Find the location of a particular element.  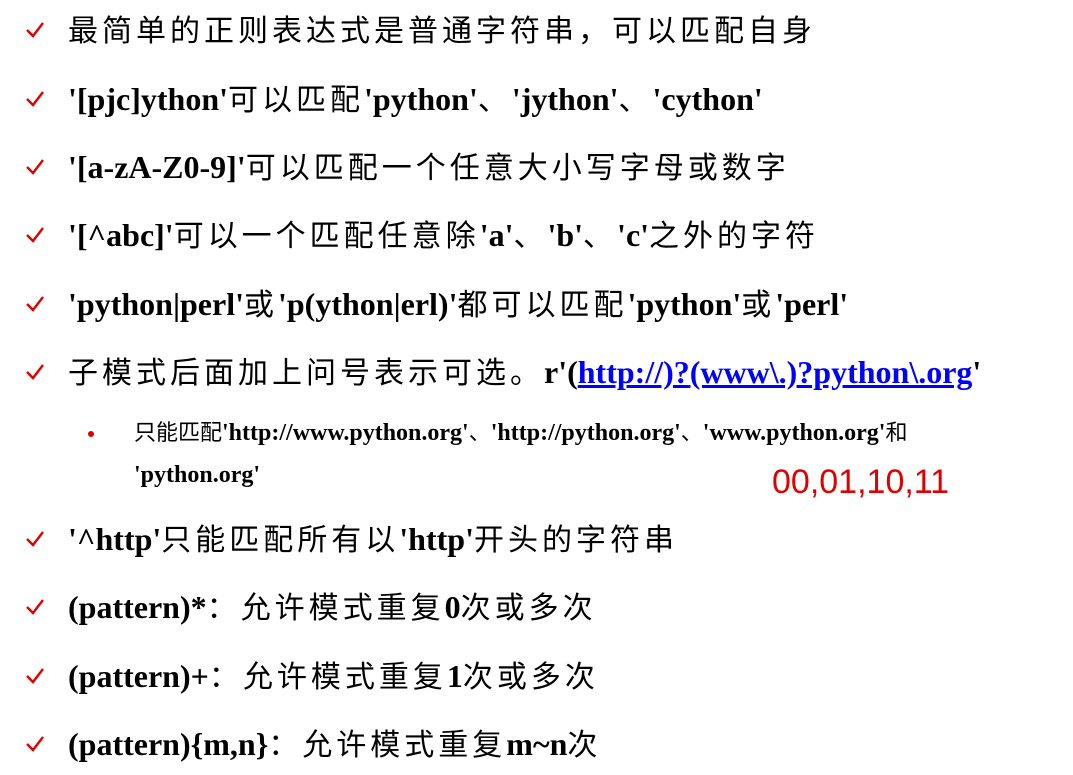

code-text: m~n is located at coordinates (537, 744).